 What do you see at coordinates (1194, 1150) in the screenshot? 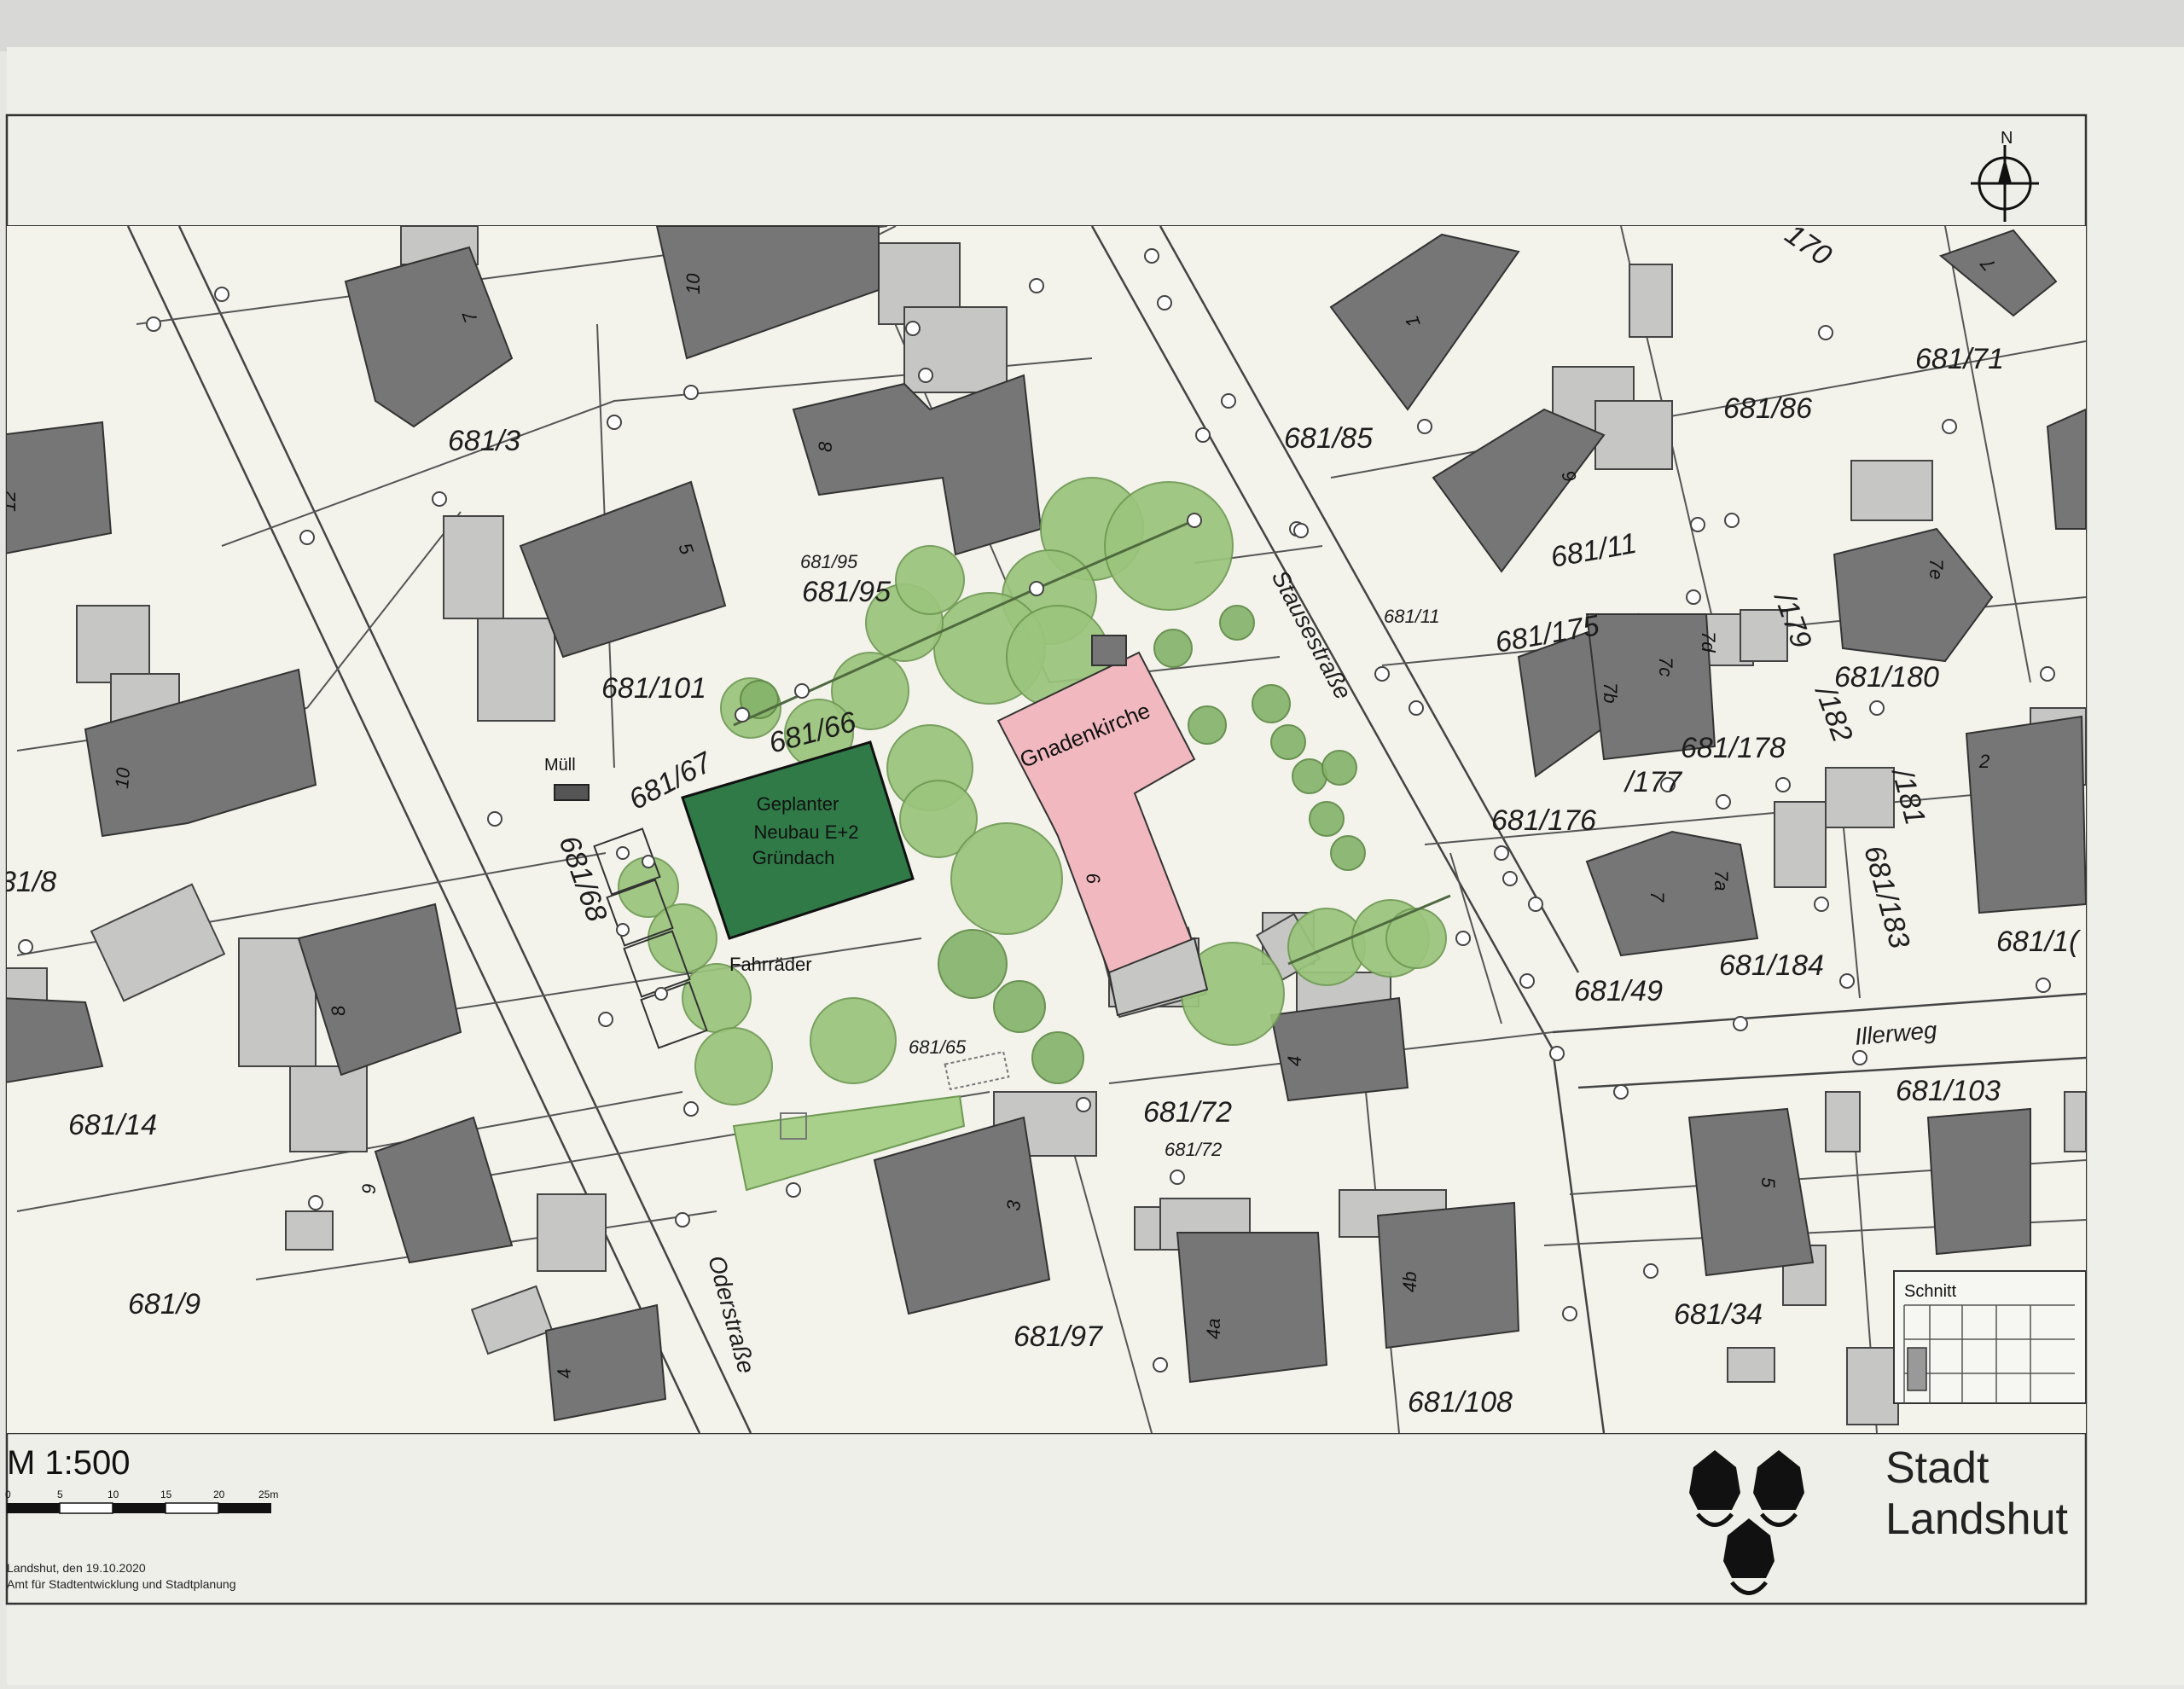
I see `parcel-681-72-small: 681/72` at bounding box center [1194, 1150].